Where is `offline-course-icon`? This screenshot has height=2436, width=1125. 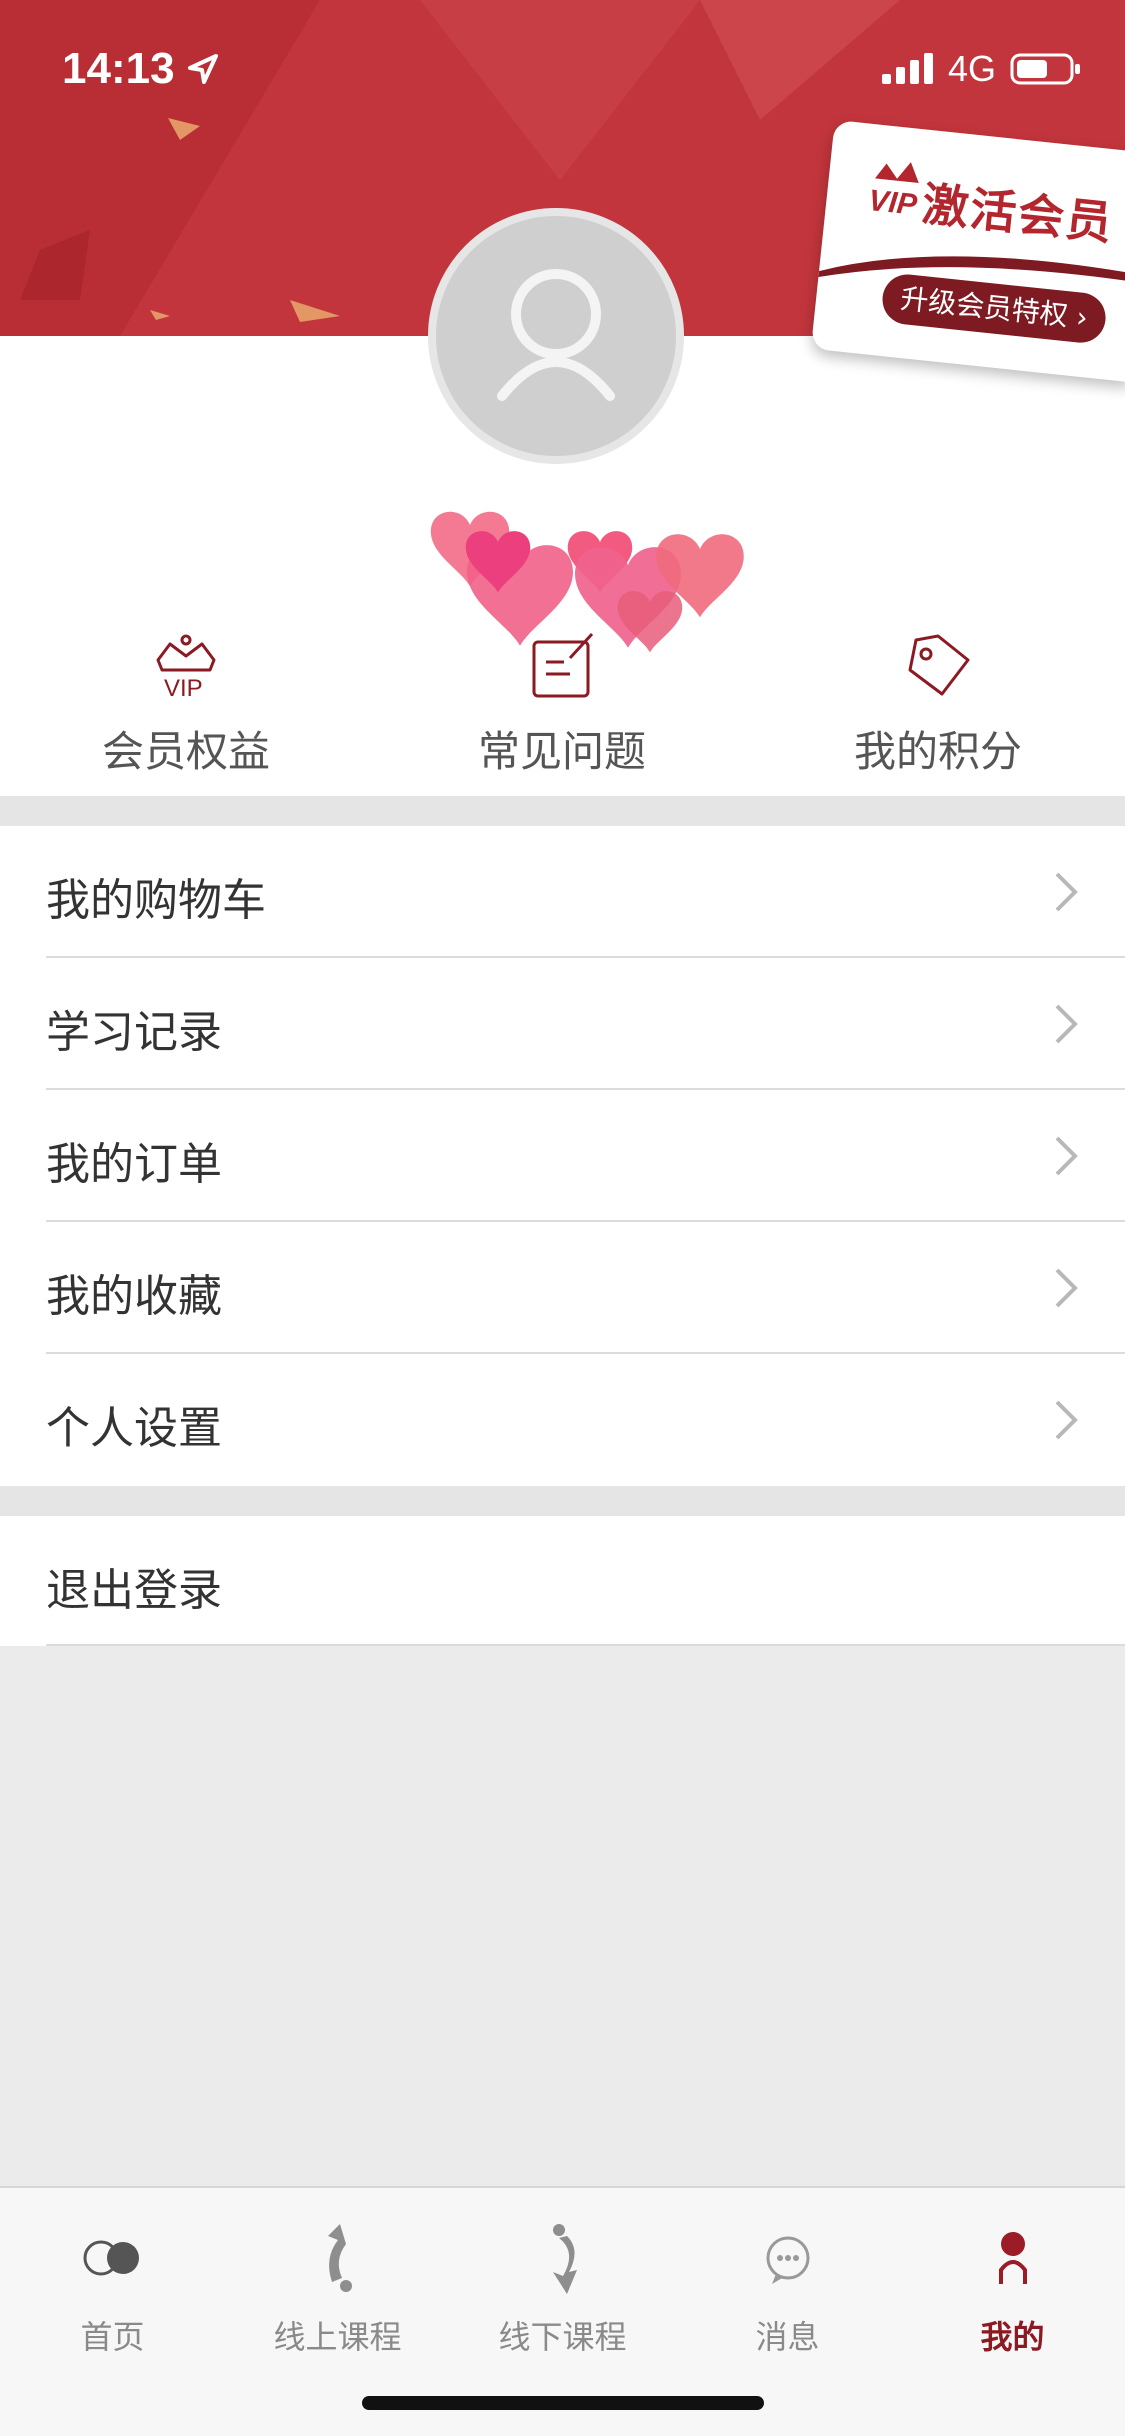 offline-course-icon is located at coordinates (564, 2259).